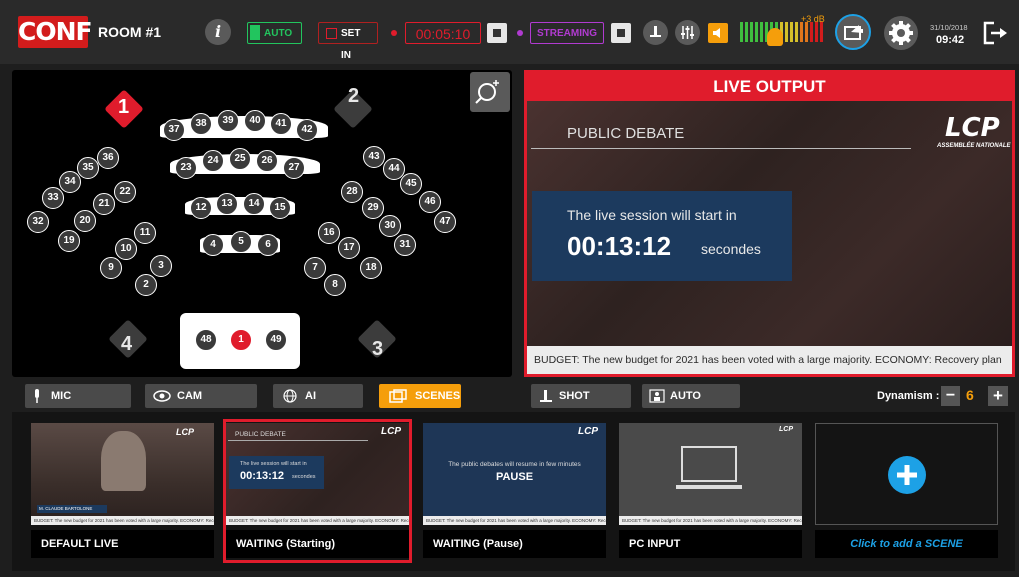 The height and width of the screenshot is (577, 1019). What do you see at coordinates (307, 130) in the screenshot?
I see `seat: 42` at bounding box center [307, 130].